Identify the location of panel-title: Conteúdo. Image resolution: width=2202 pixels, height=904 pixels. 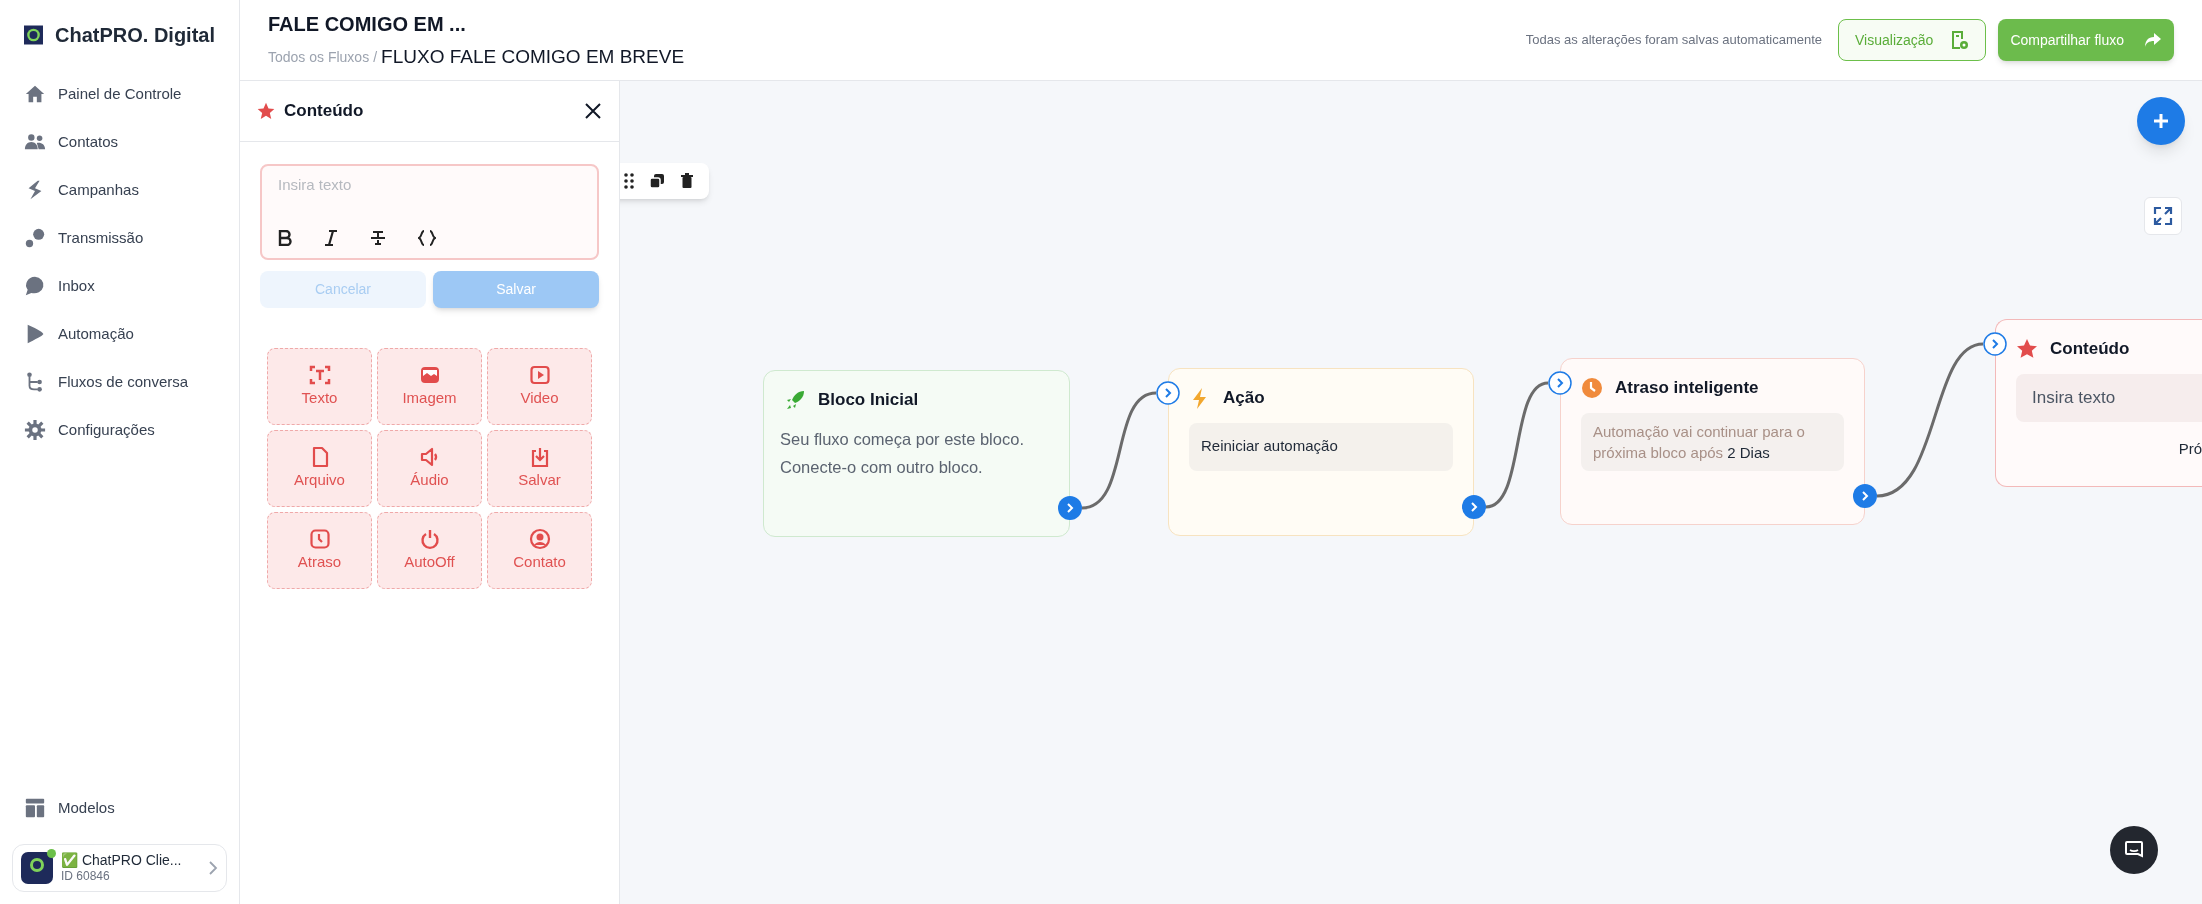
(324, 111).